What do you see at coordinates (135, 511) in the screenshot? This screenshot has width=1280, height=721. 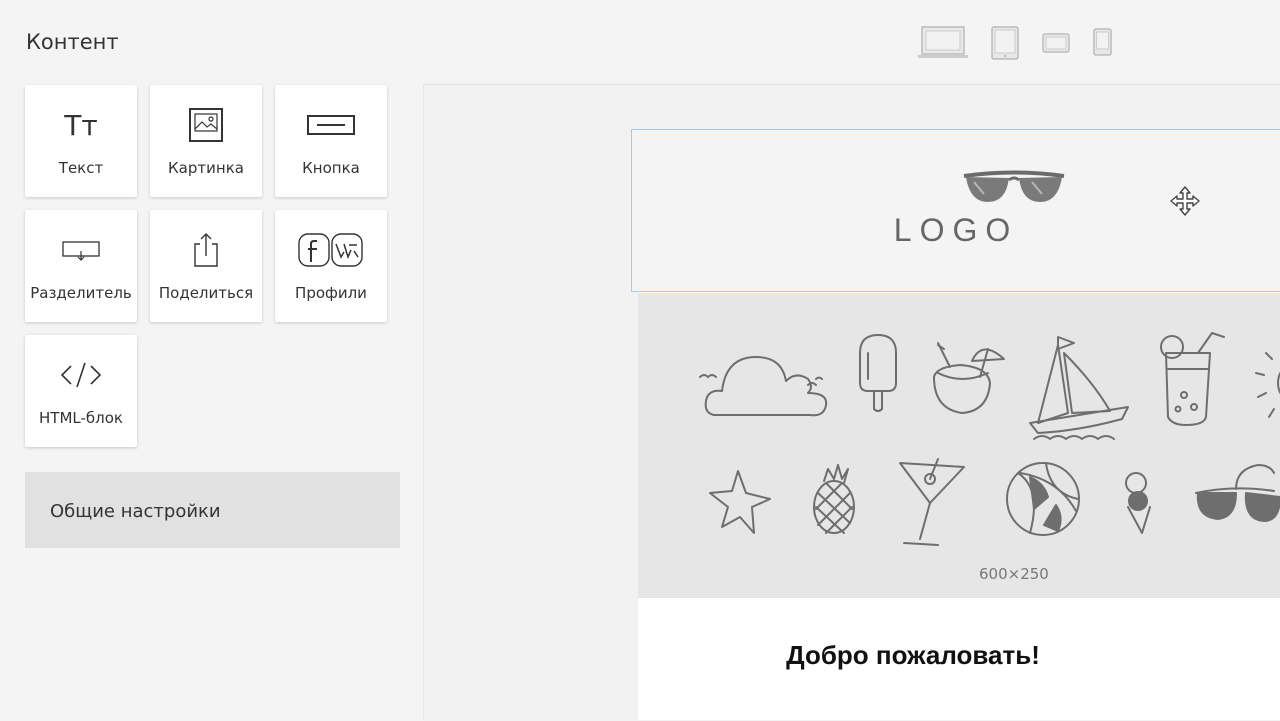 I see `general-settings-label: Общие настройки` at bounding box center [135, 511].